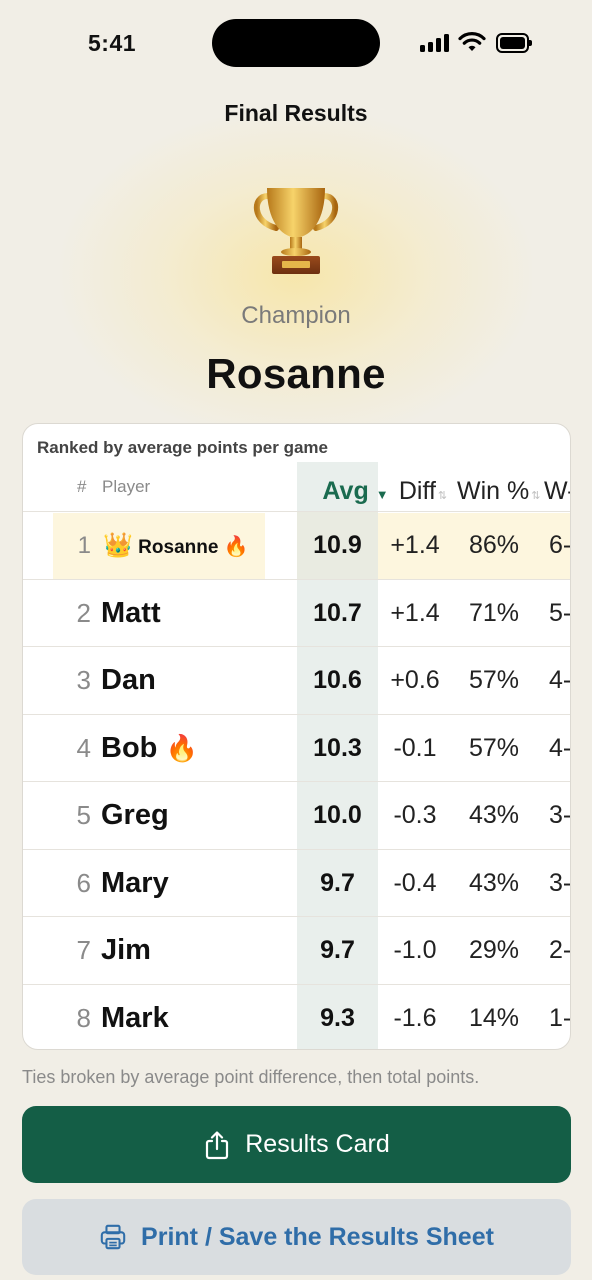 Image resolution: width=592 pixels, height=1280 pixels. Describe the element at coordinates (560, 545) in the screenshot. I see `wl-value: 6-` at that location.